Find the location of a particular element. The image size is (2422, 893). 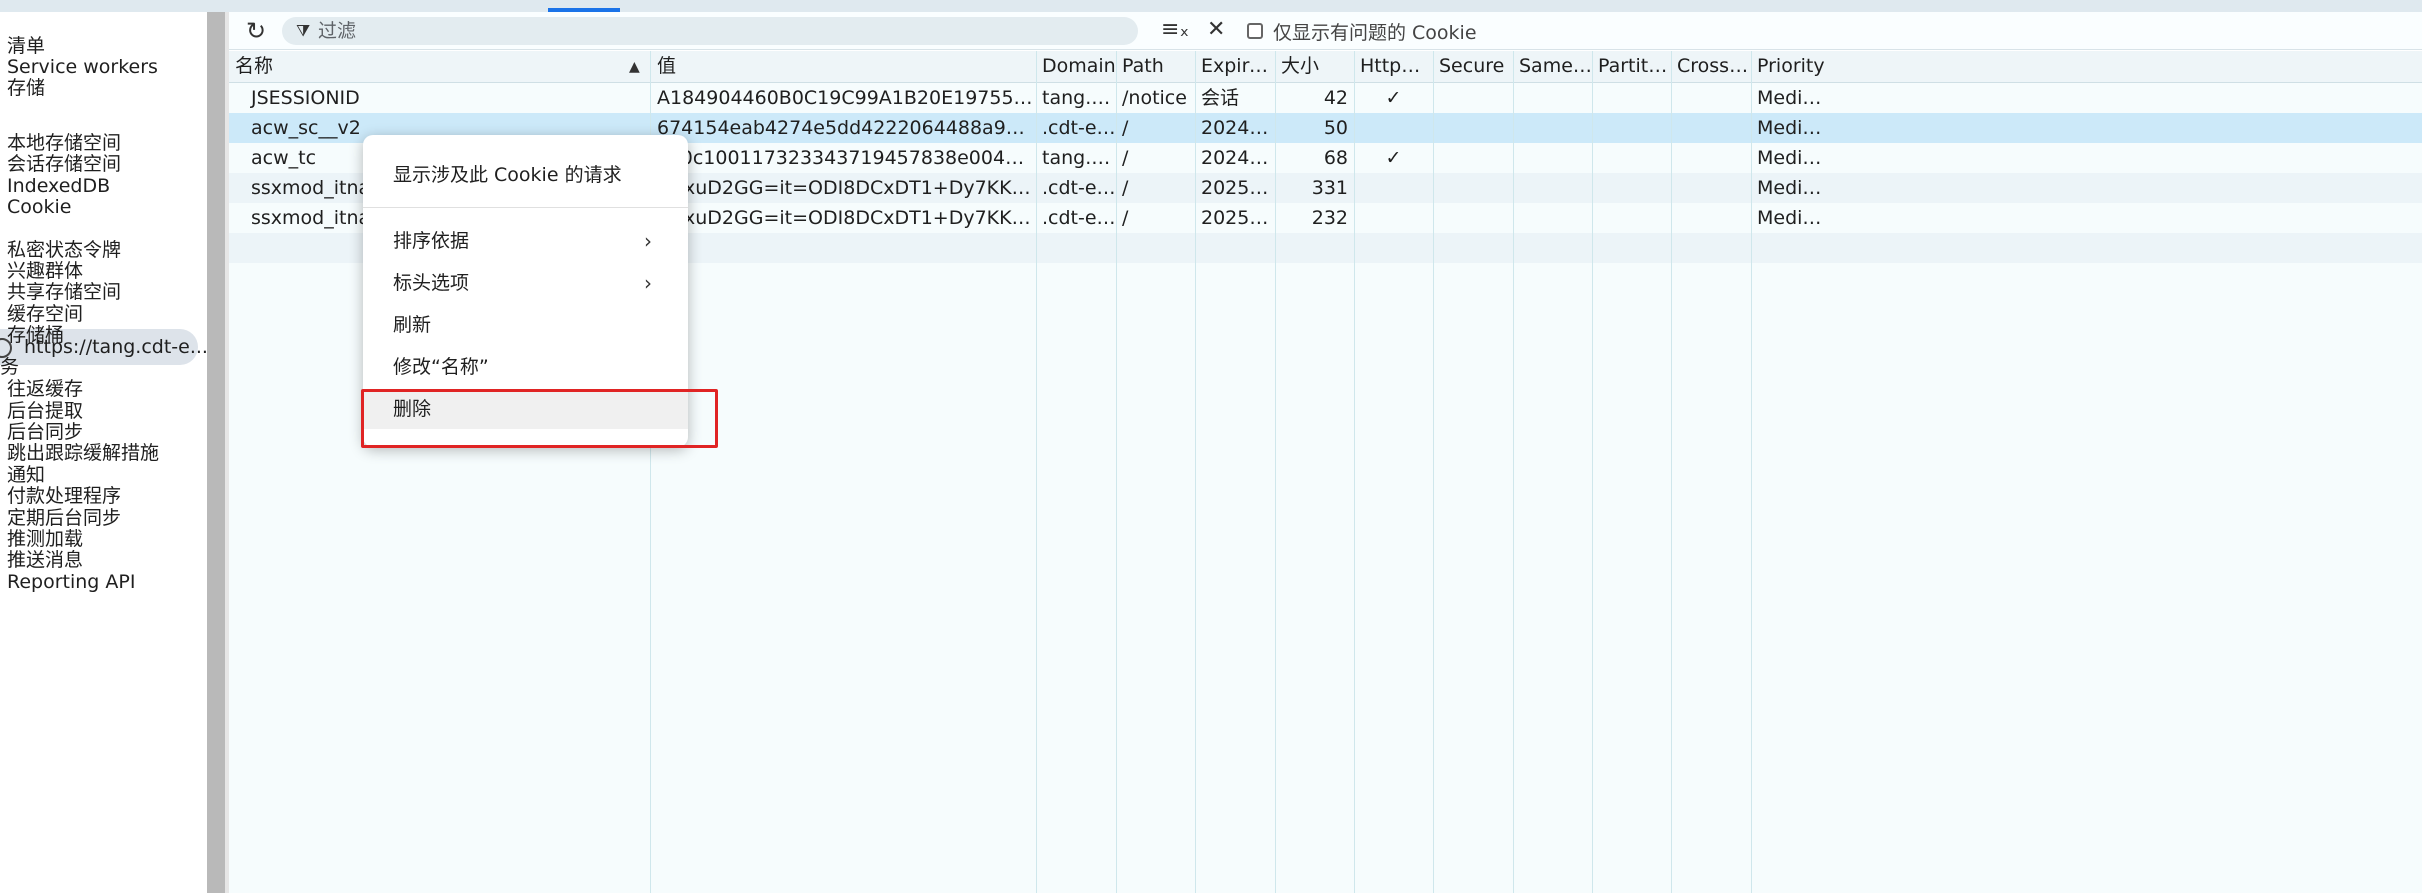

sidebar-item-reporting-api: Reporting API is located at coordinates (71, 582).